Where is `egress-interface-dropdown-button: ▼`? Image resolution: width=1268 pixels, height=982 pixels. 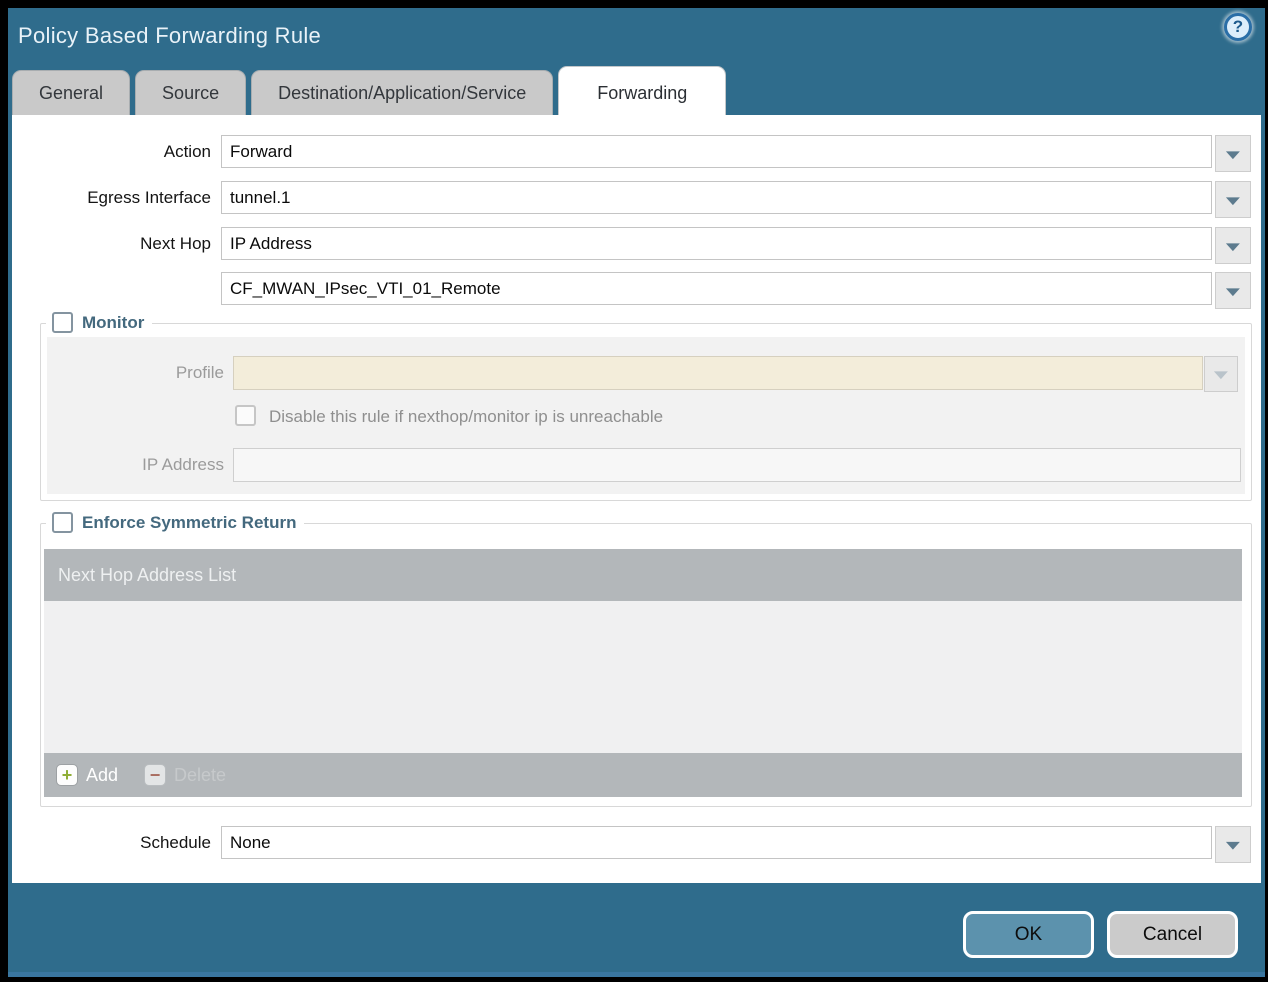 egress-interface-dropdown-button: ▼ is located at coordinates (1233, 199).